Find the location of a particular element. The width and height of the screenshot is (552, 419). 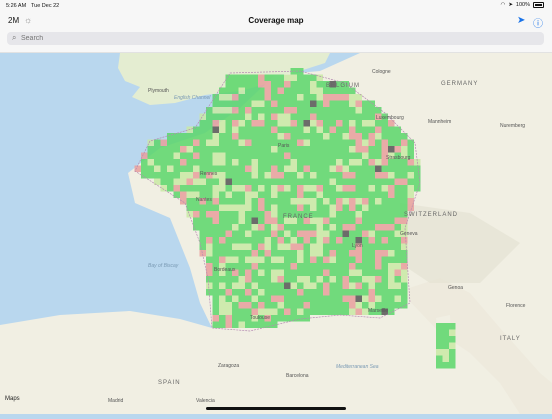

search-bar: ⌕ is located at coordinates (275, 38).